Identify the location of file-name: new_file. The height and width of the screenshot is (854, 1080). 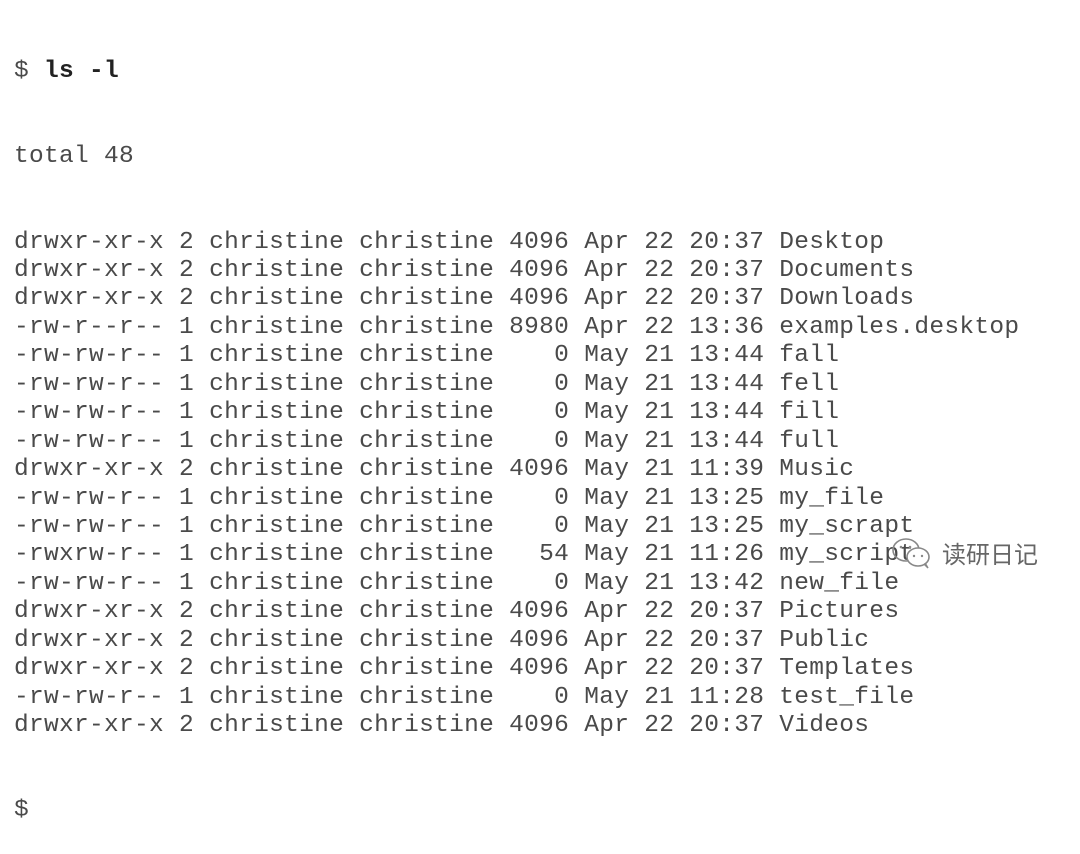
(839, 583).